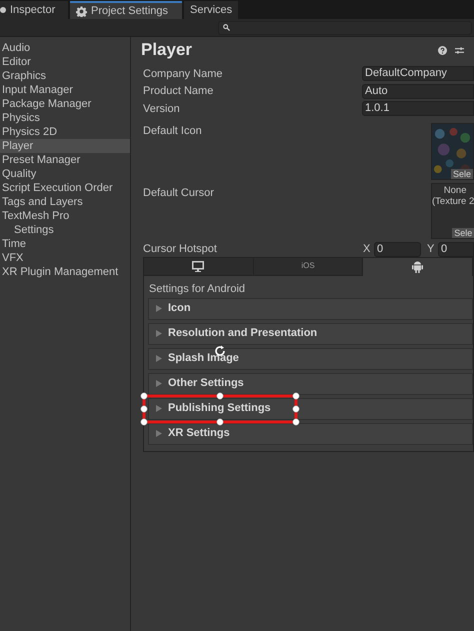  Describe the element at coordinates (65, 160) in the screenshot. I see `sidebar-item: Preset Manager` at that location.